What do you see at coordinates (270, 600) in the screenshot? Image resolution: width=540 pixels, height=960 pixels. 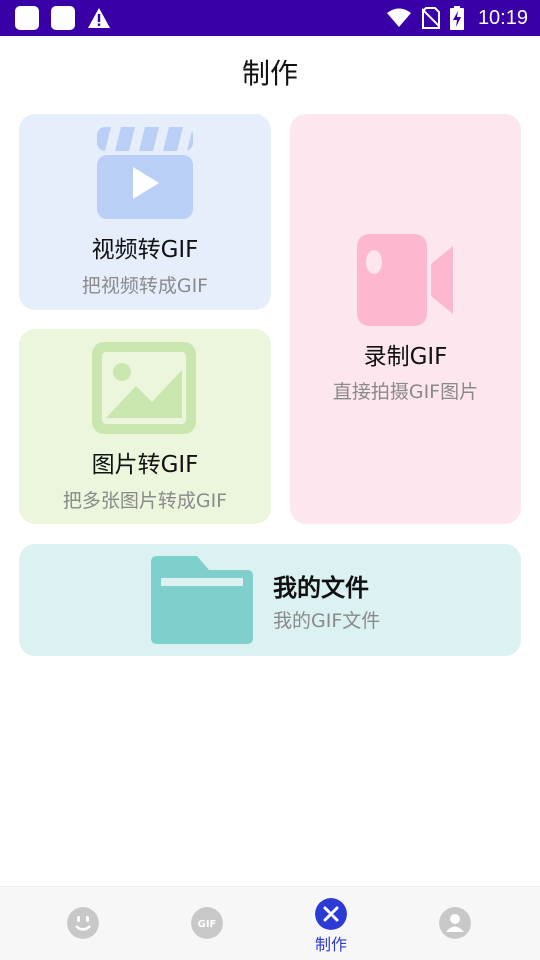 I see `my-files-card: 我的文件 我的GIF文件` at bounding box center [270, 600].